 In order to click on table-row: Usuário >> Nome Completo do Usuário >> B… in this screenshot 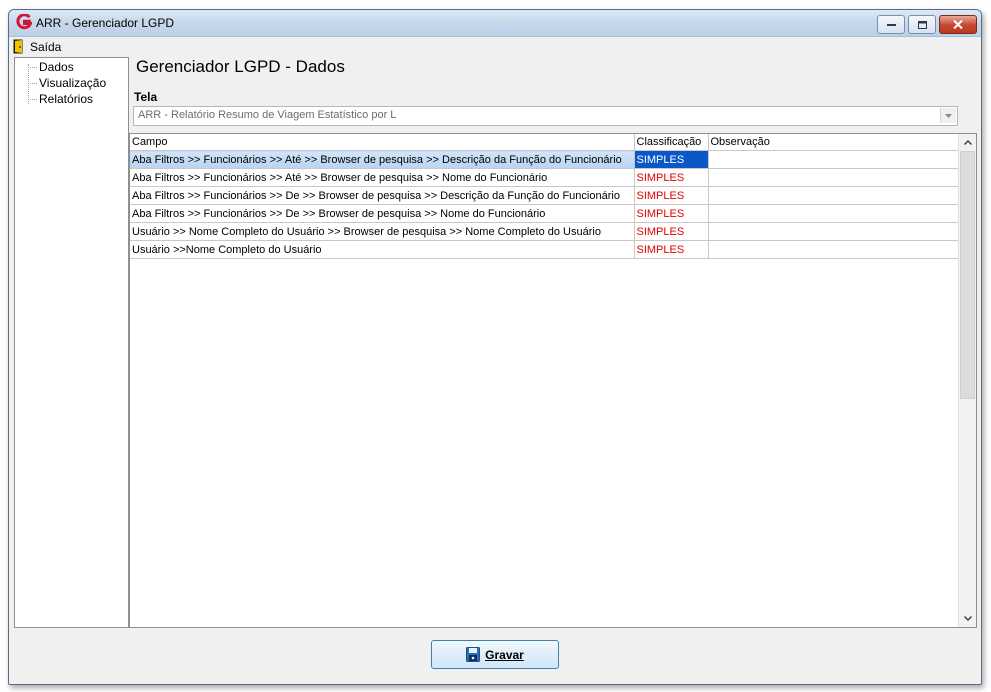, I will do `click(544, 231)`.